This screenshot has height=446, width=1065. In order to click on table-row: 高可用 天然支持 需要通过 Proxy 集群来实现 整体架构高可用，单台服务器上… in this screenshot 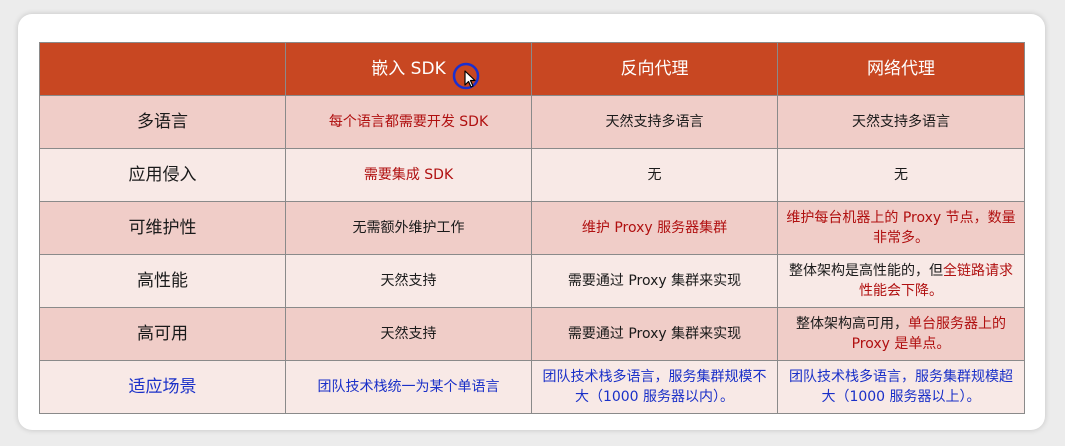, I will do `click(532, 334)`.